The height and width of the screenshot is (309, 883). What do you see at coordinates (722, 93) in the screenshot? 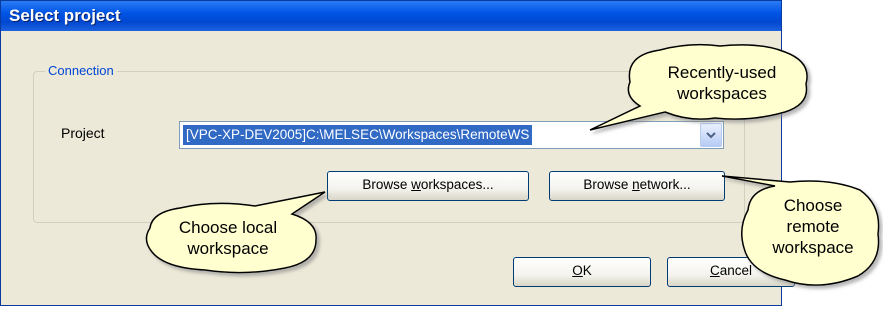
I see `callout-recent-line2: workspaces` at bounding box center [722, 93].